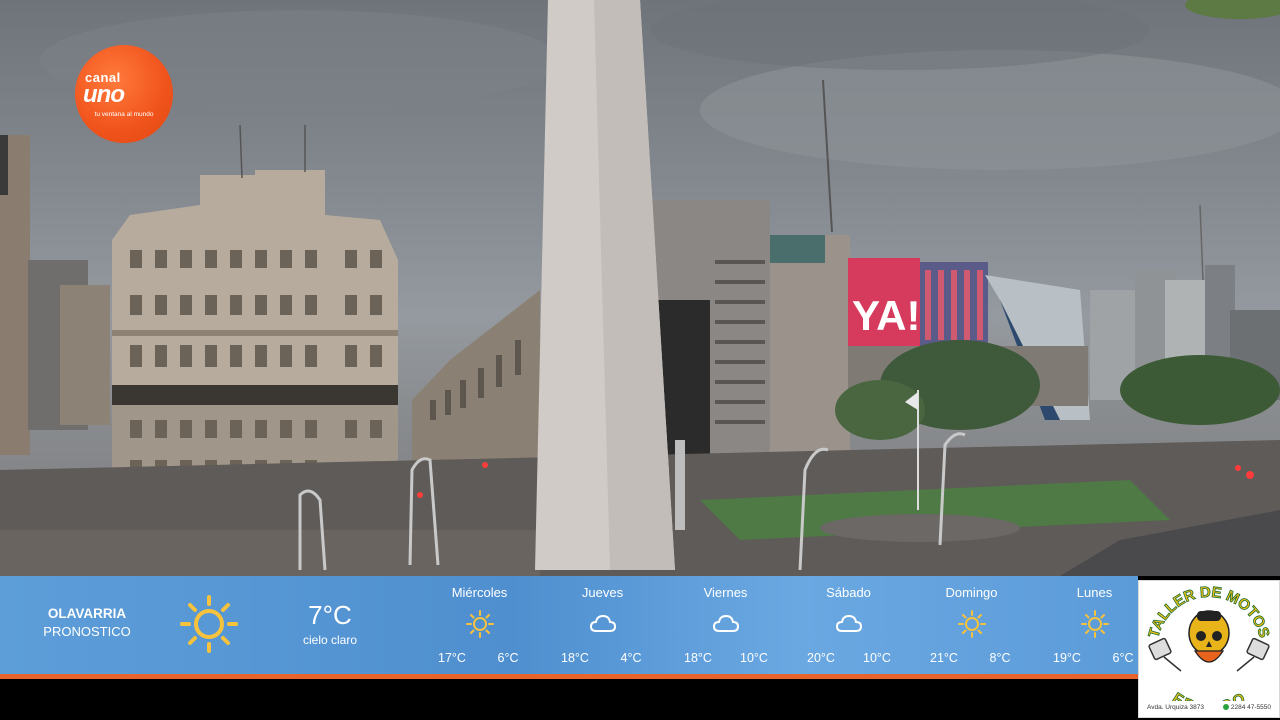 The width and height of the screenshot is (1280, 720). Describe the element at coordinates (848, 592) in the screenshot. I see `day-name: Sábado` at that location.